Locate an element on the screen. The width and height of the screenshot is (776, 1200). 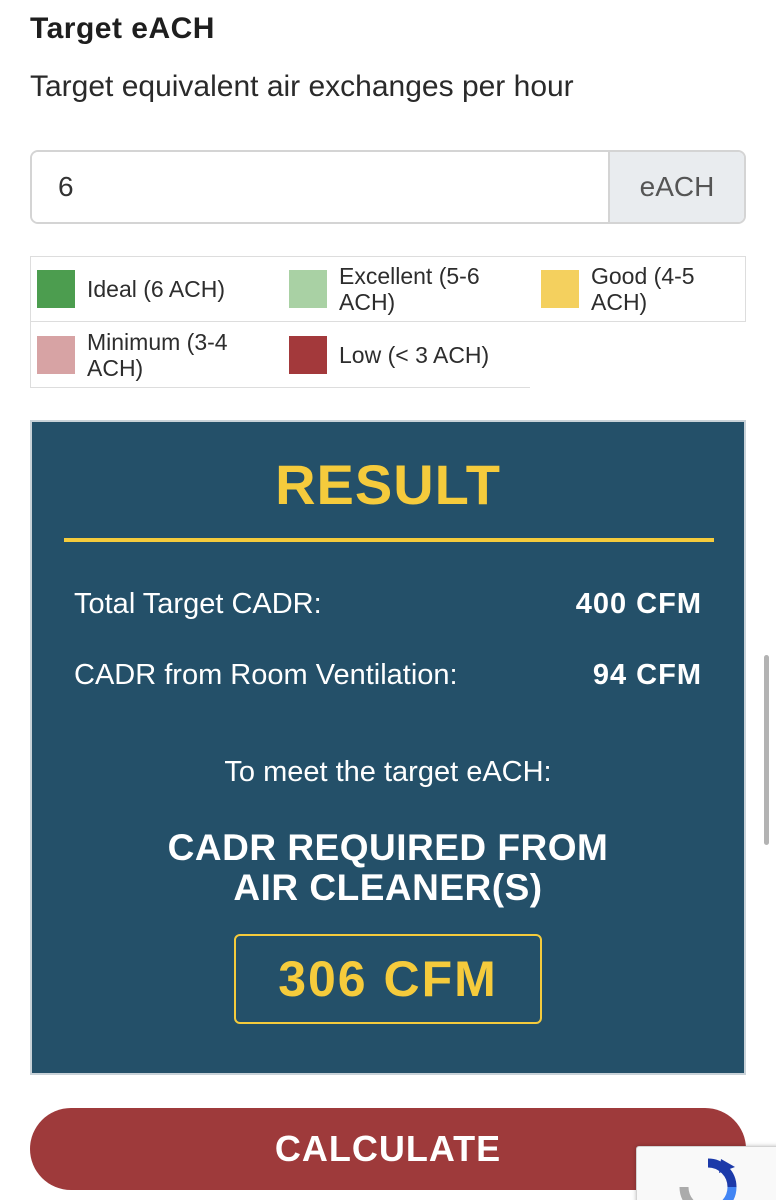
required-heading-line2: AIR CLEANER(S) is located at coordinates (388, 887).